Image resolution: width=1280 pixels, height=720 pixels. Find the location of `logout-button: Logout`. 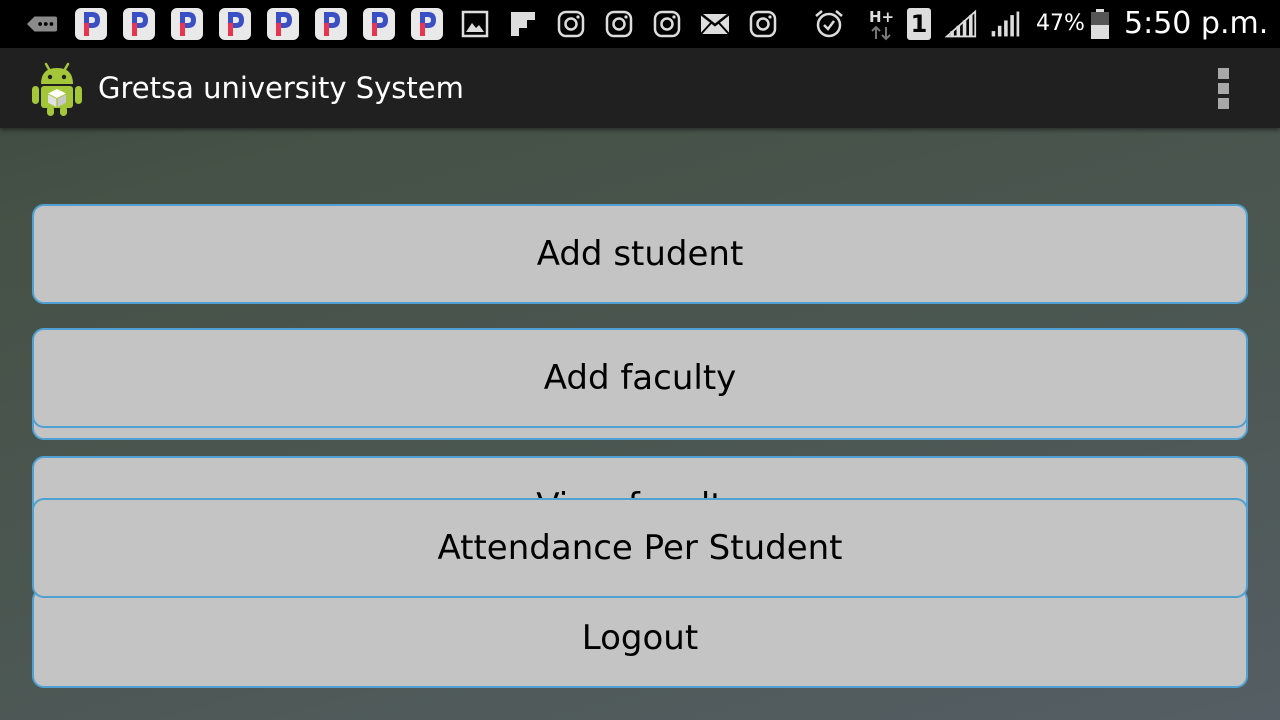

logout-button: Logout is located at coordinates (640, 638).